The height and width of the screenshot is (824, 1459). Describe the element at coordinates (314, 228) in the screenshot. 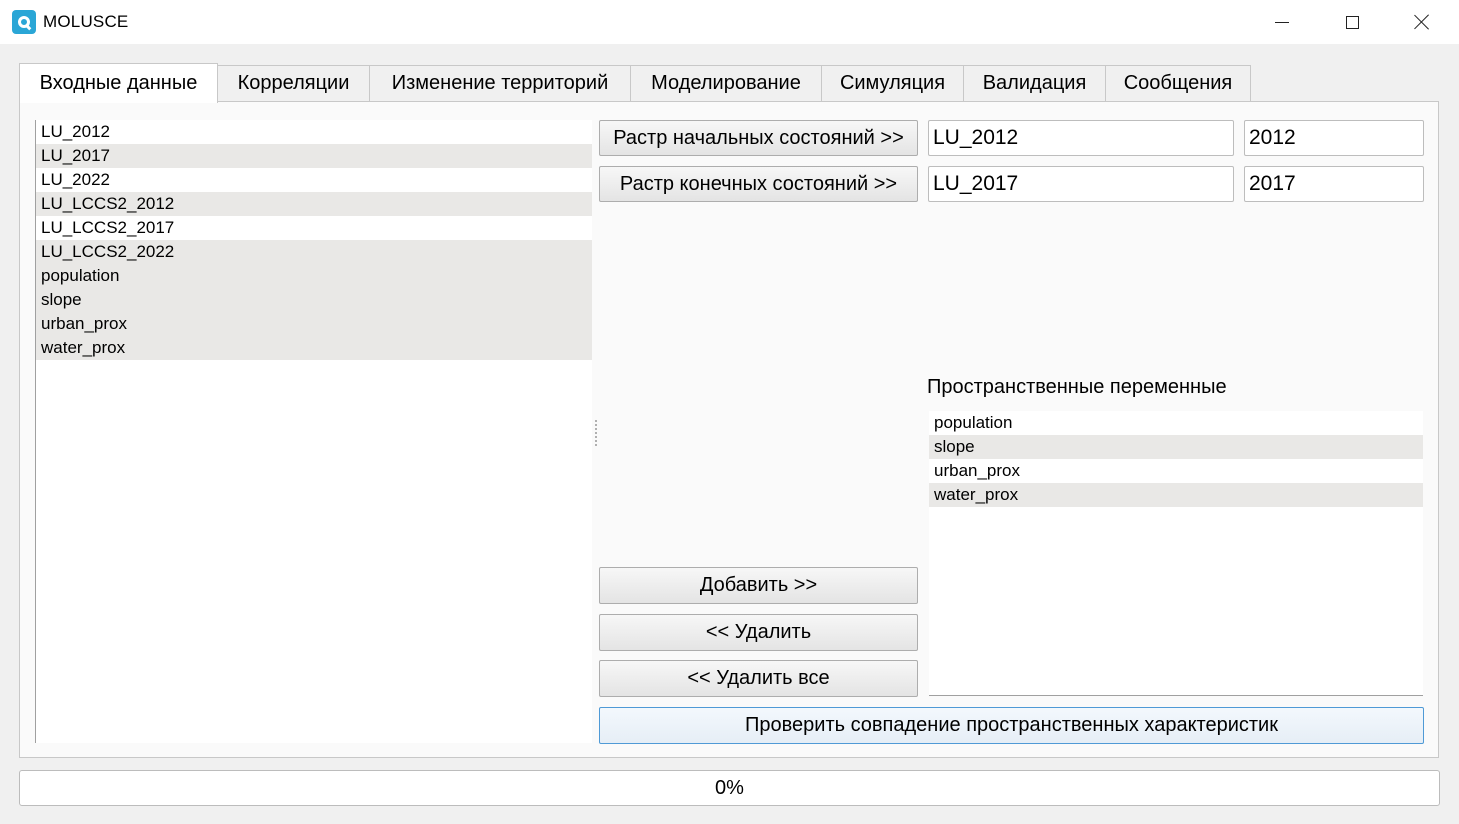

I see `list-item: LU_LCCS2_2017` at that location.